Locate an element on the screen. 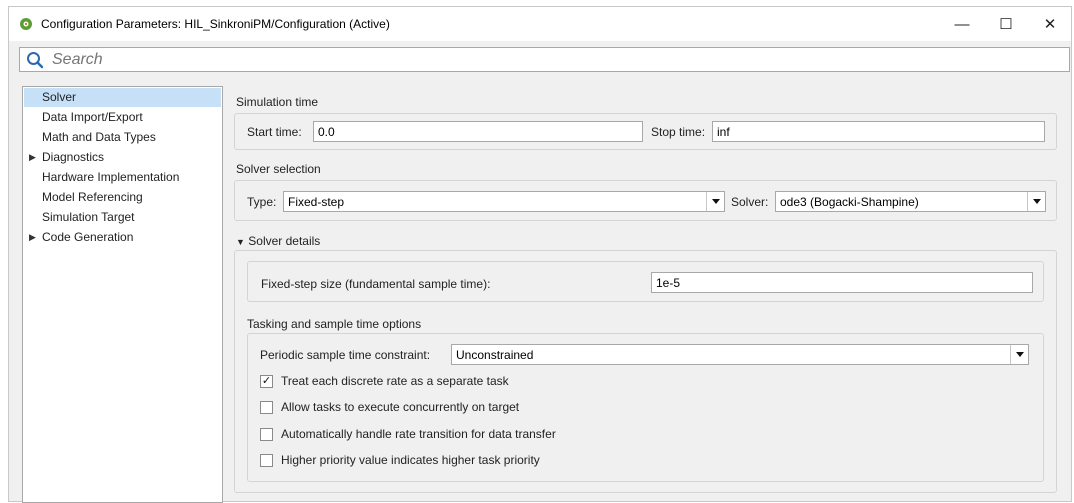  tree-item-data-import-export: Data Import/Export is located at coordinates (122, 117).